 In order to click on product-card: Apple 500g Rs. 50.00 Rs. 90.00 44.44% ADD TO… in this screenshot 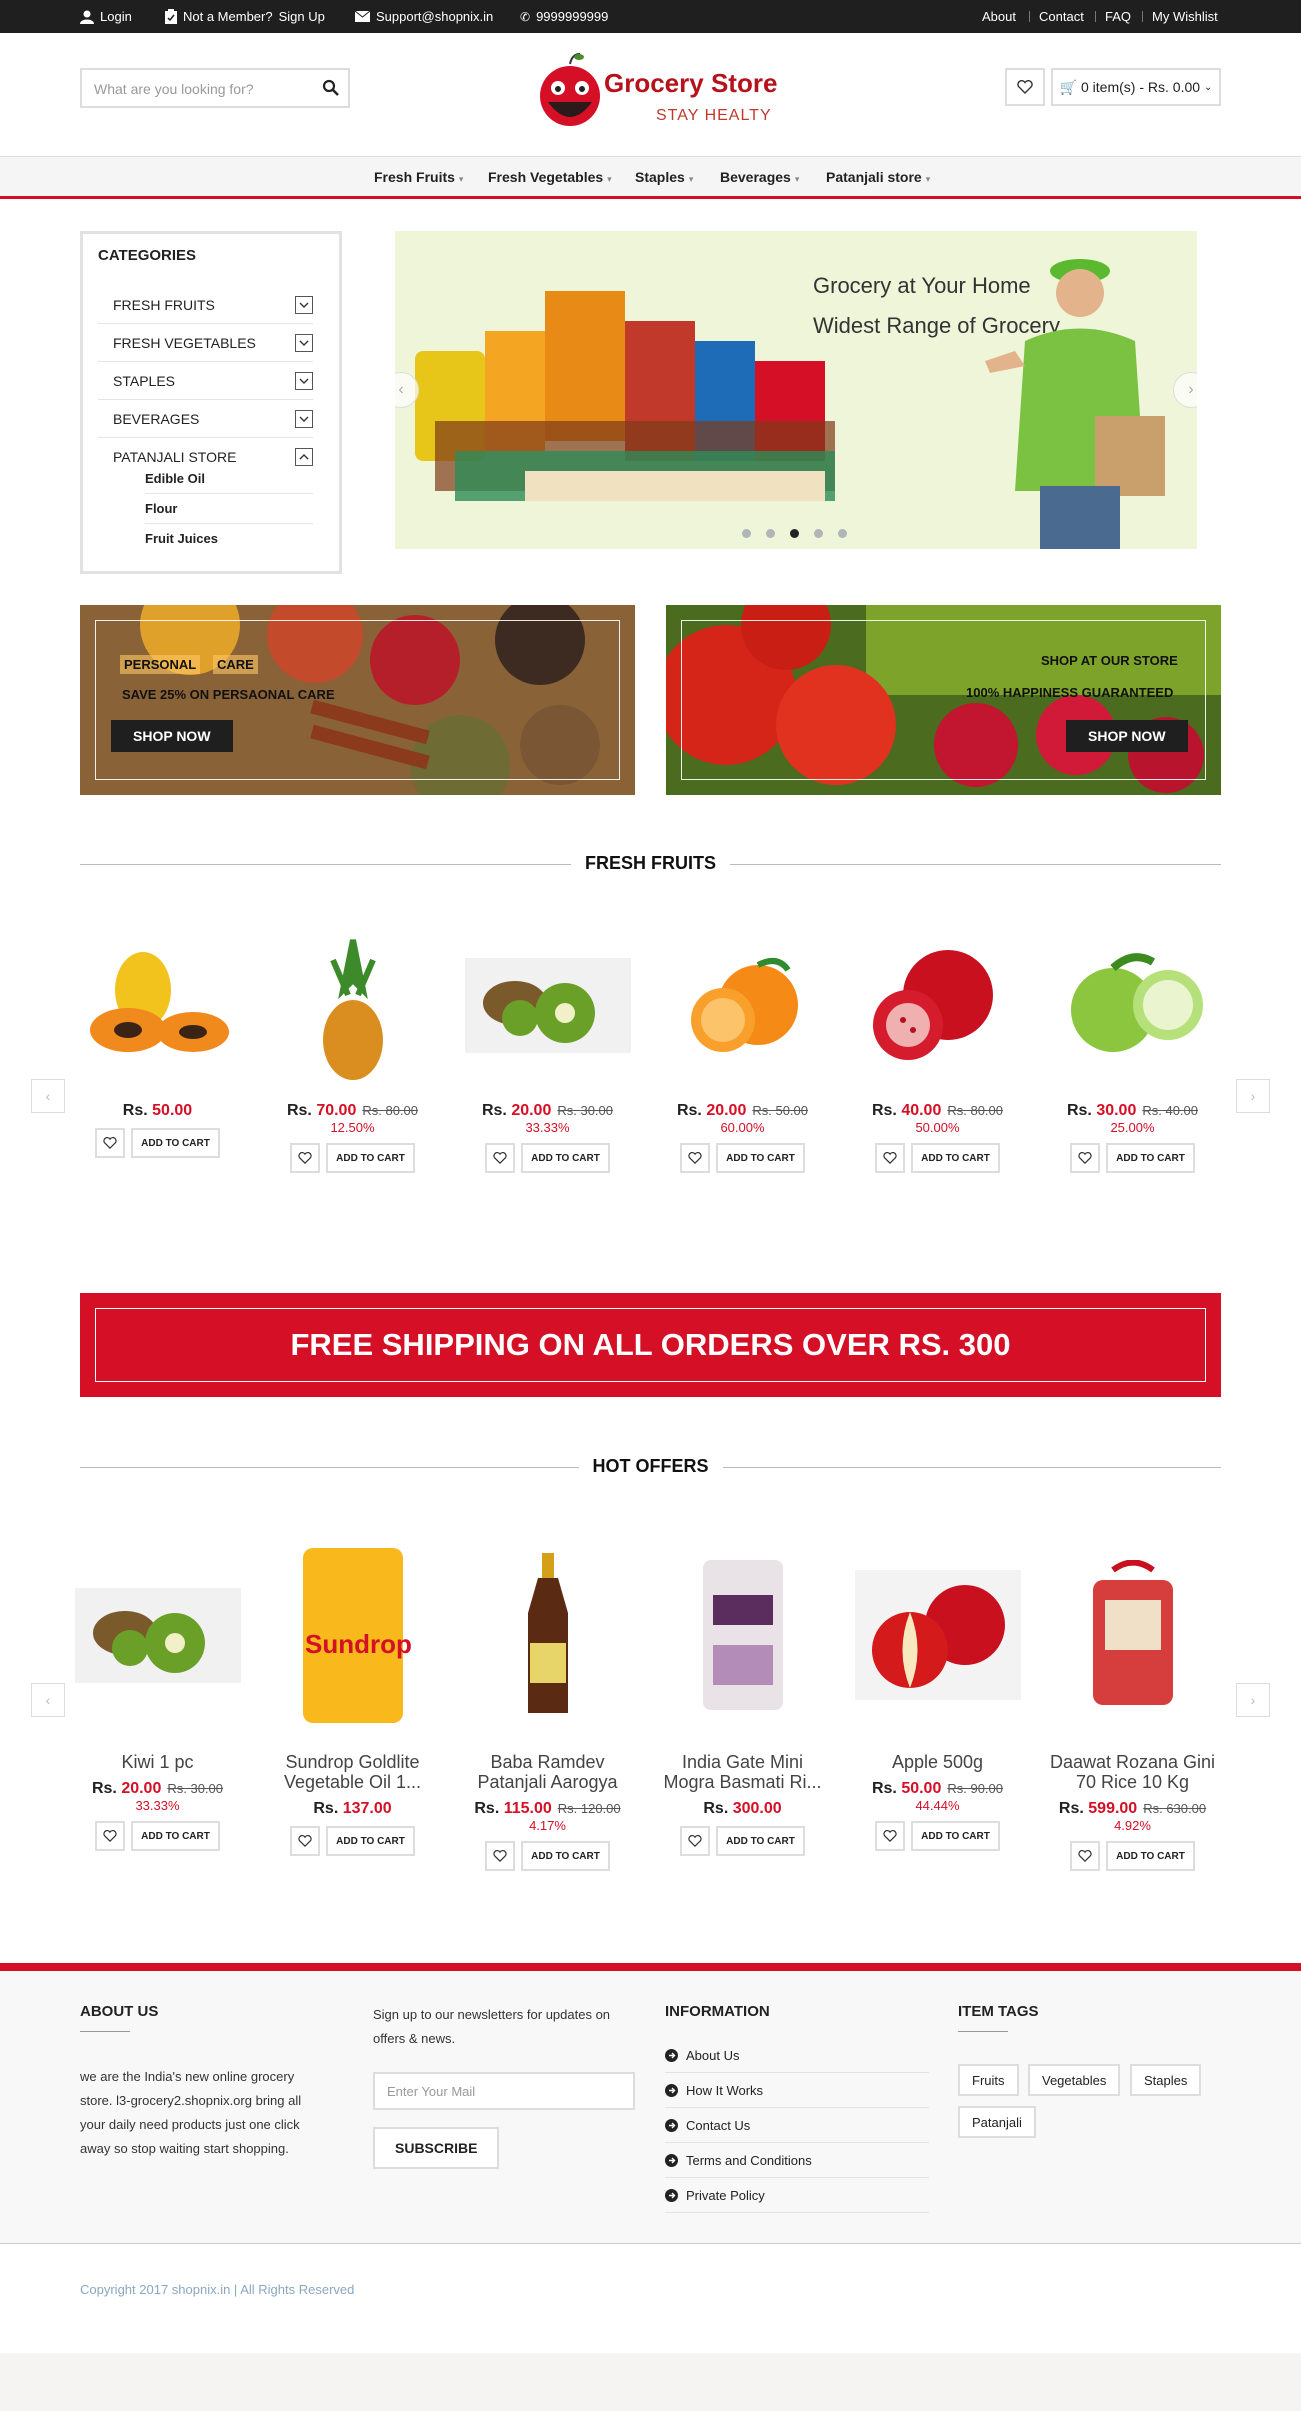, I will do `click(937, 1695)`.